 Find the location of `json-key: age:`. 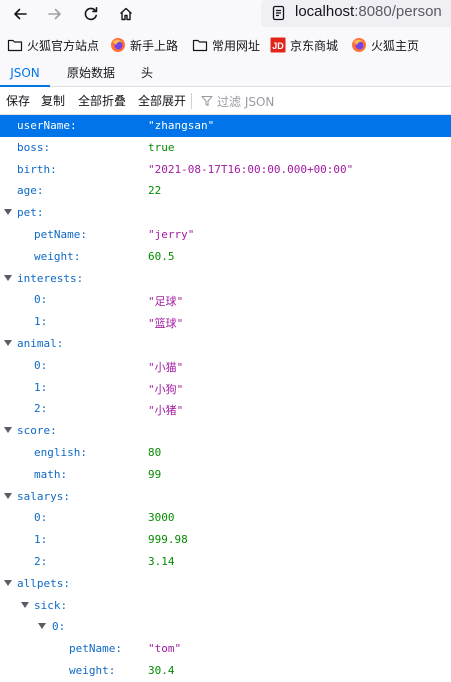

json-key: age: is located at coordinates (30, 191).